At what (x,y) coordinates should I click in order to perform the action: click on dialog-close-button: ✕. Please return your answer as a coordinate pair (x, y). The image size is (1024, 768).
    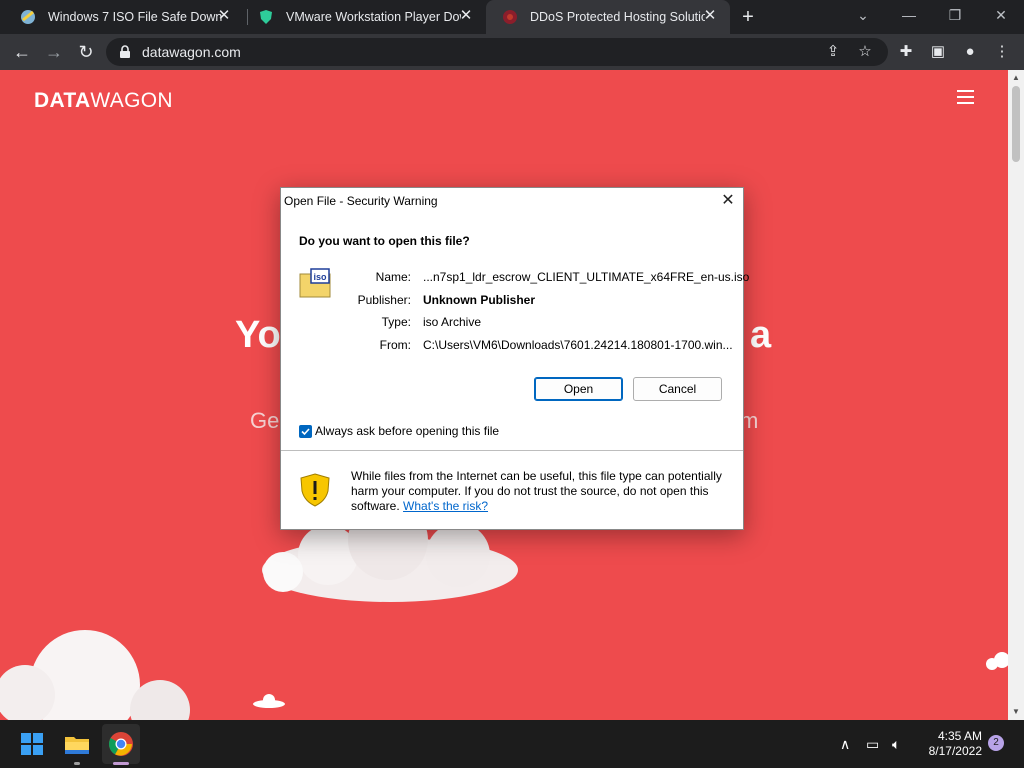
    Looking at the image, I should click on (728, 201).